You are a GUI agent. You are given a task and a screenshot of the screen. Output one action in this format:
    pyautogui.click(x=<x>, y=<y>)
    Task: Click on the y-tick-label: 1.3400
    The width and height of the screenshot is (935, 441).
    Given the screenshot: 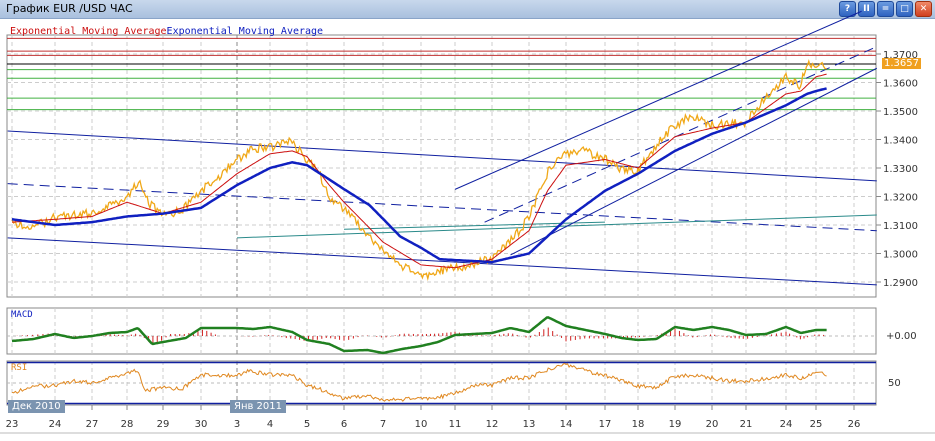 What is the action you would take?
    pyautogui.click(x=900, y=141)
    